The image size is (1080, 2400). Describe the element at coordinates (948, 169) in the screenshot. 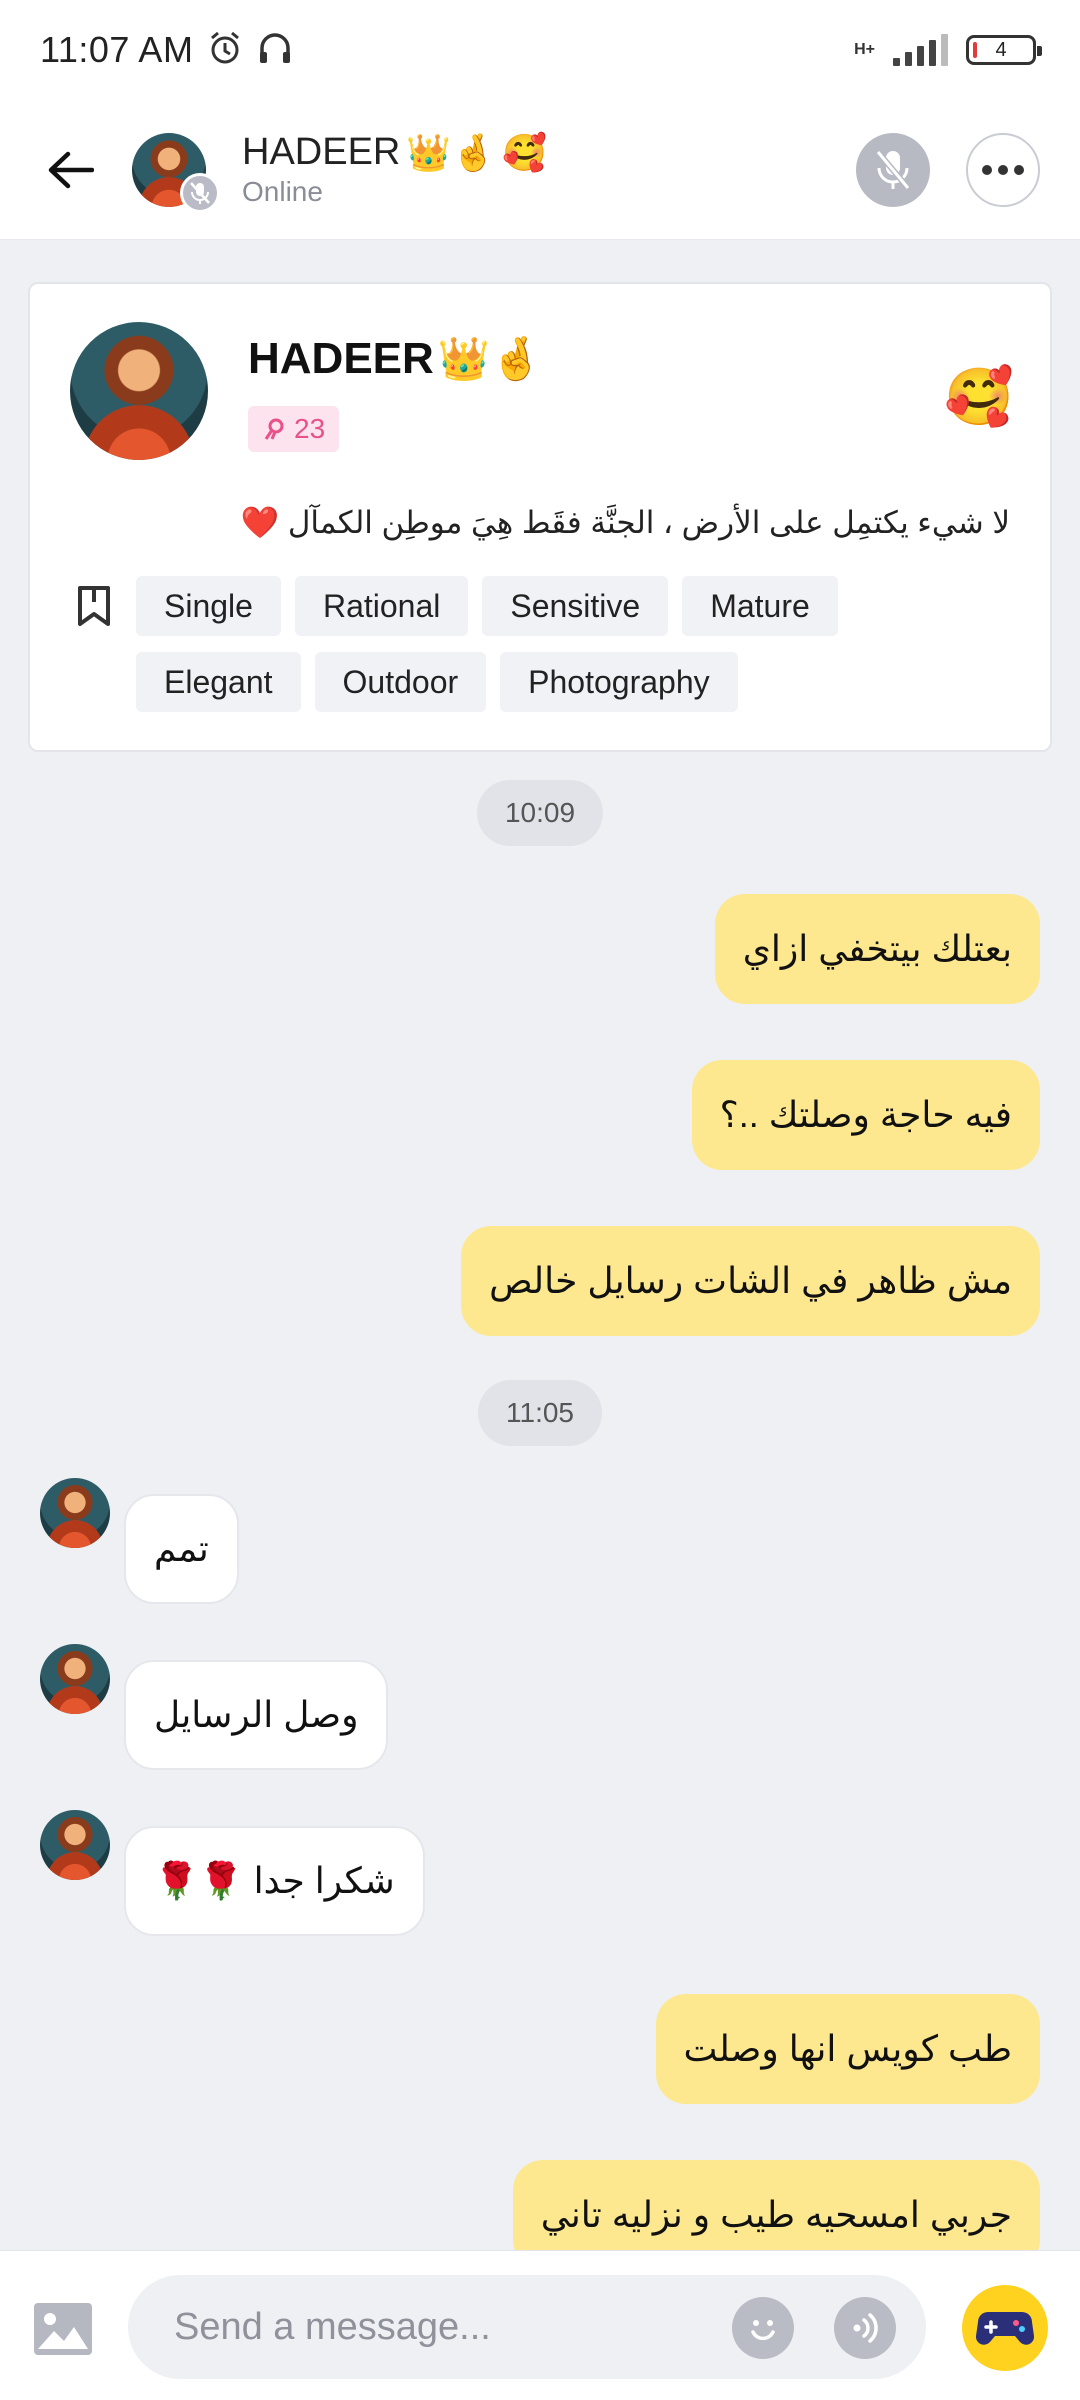

I see `header-actions` at that location.